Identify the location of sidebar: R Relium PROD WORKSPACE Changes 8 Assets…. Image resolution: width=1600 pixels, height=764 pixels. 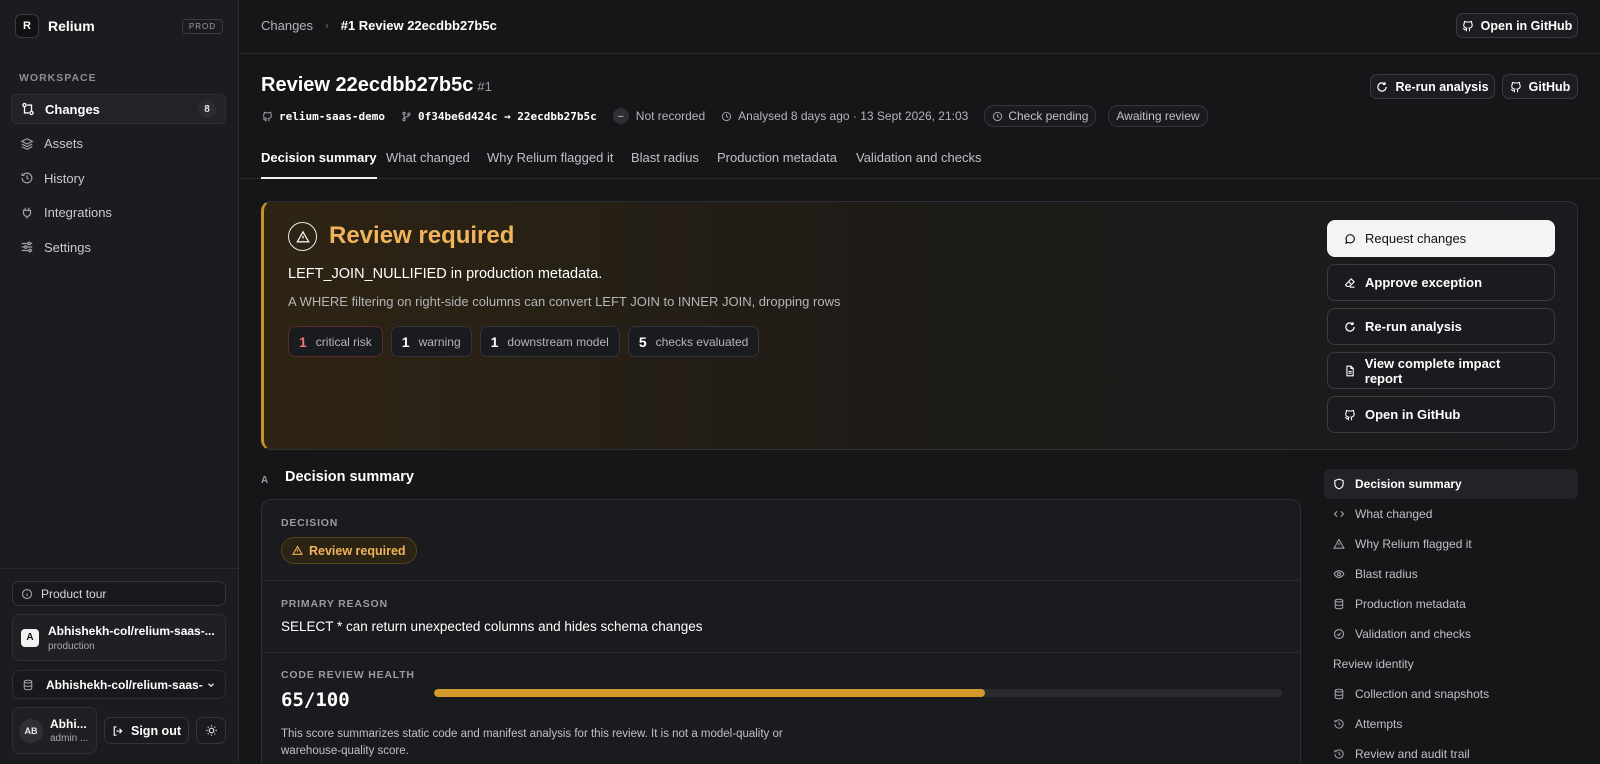
(119, 382).